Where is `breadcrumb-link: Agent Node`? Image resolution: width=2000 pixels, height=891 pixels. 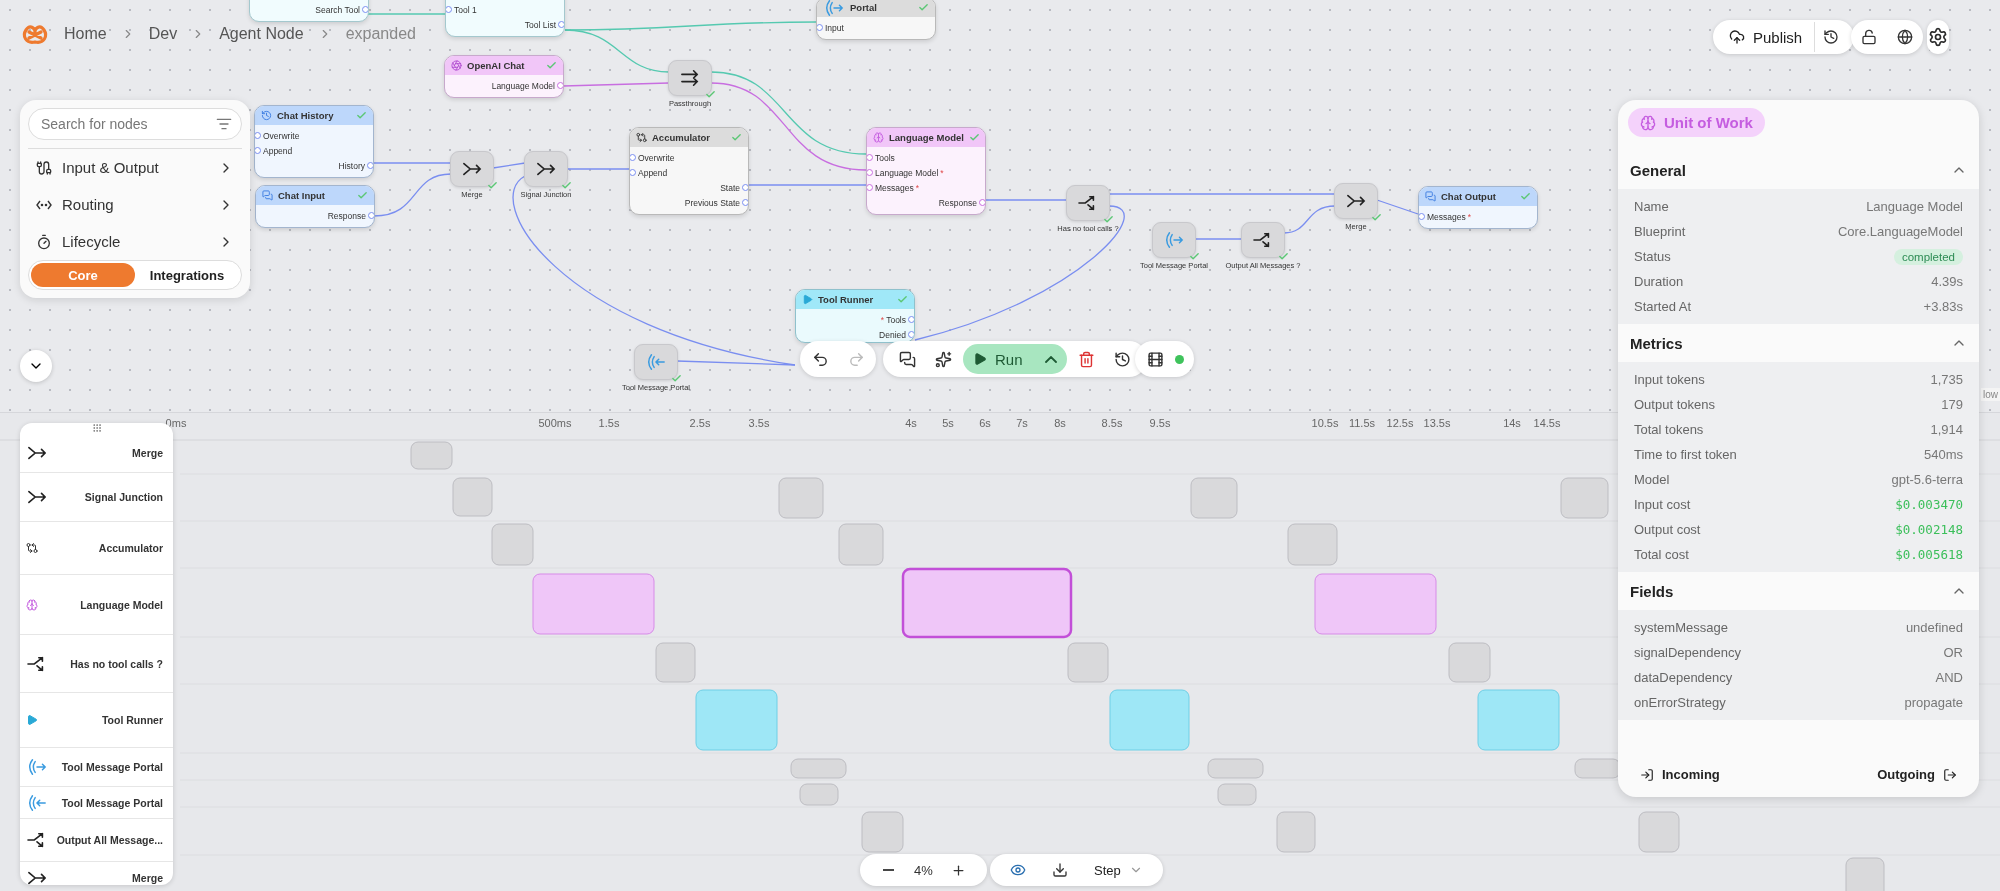 breadcrumb-link: Agent Node is located at coordinates (261, 34).